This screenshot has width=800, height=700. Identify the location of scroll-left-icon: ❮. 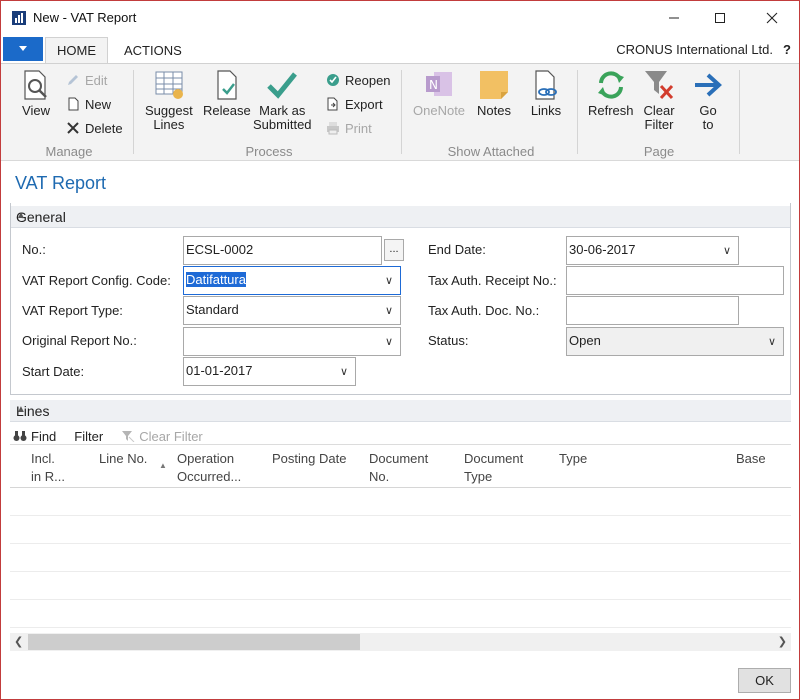
(18, 641).